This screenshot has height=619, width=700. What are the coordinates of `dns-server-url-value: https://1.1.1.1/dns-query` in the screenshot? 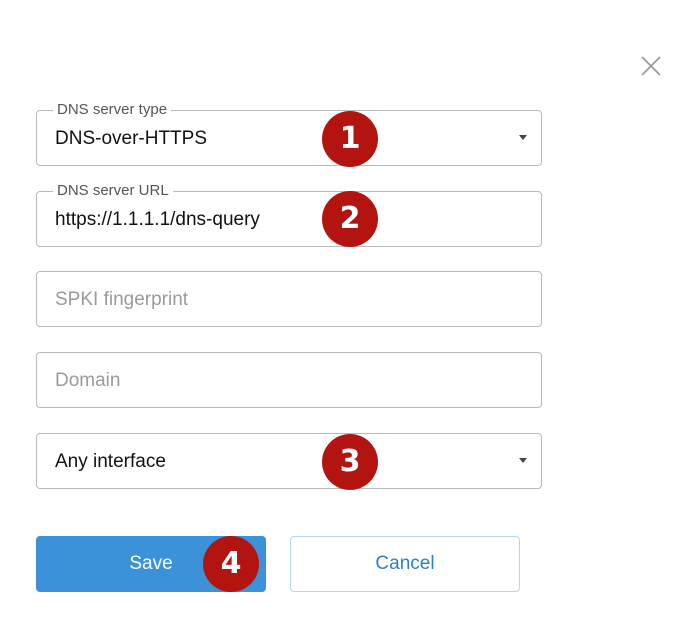 It's located at (157, 219).